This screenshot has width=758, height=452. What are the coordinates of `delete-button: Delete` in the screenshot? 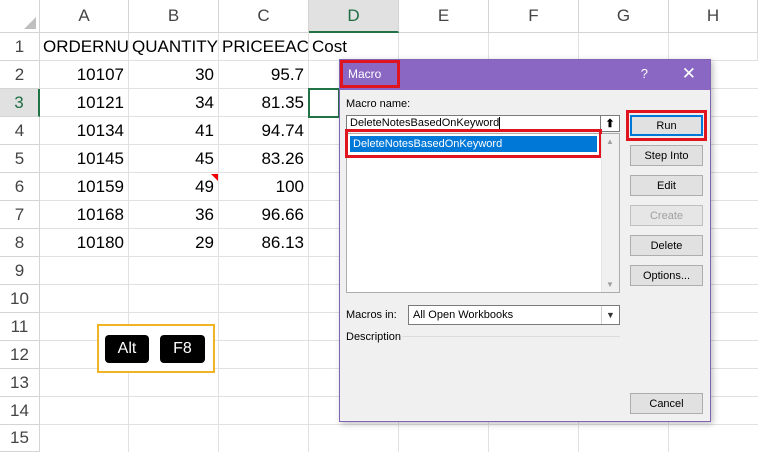 It's located at (666, 245).